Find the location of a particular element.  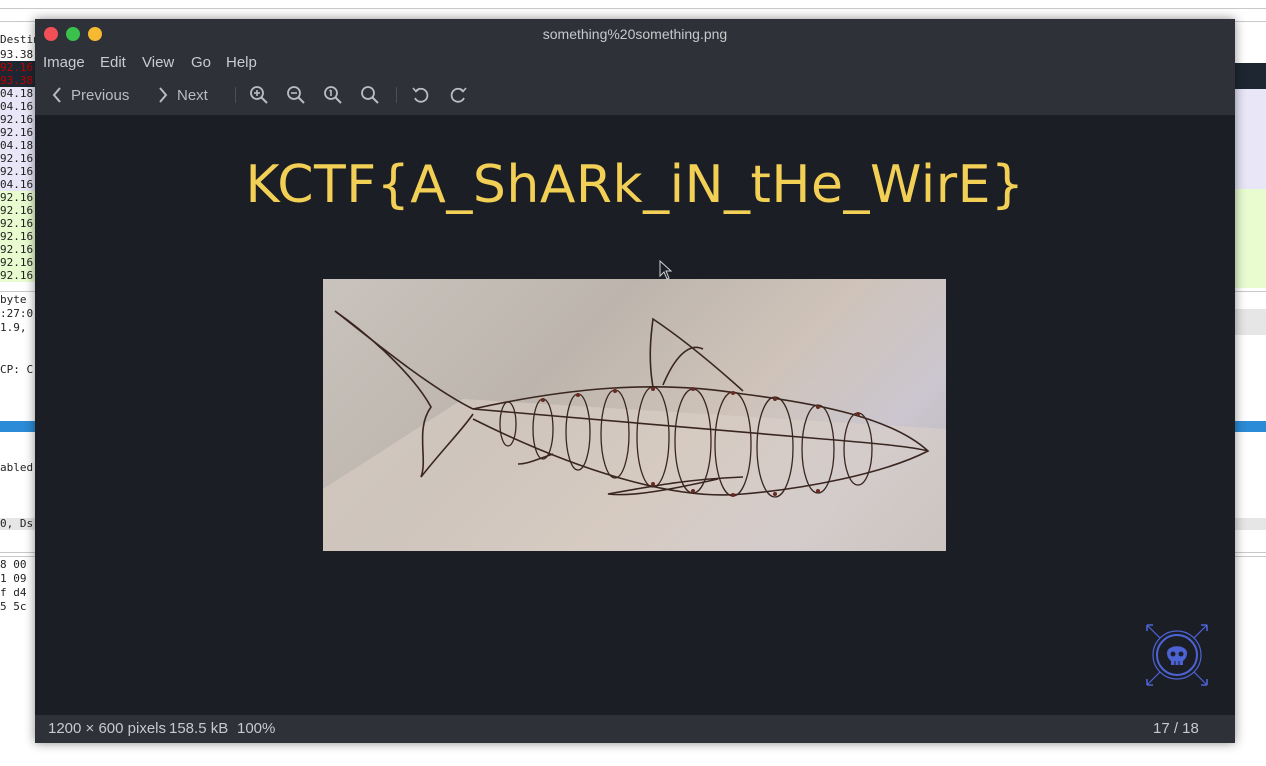

title-bar: something%20something.png is located at coordinates (635, 34).